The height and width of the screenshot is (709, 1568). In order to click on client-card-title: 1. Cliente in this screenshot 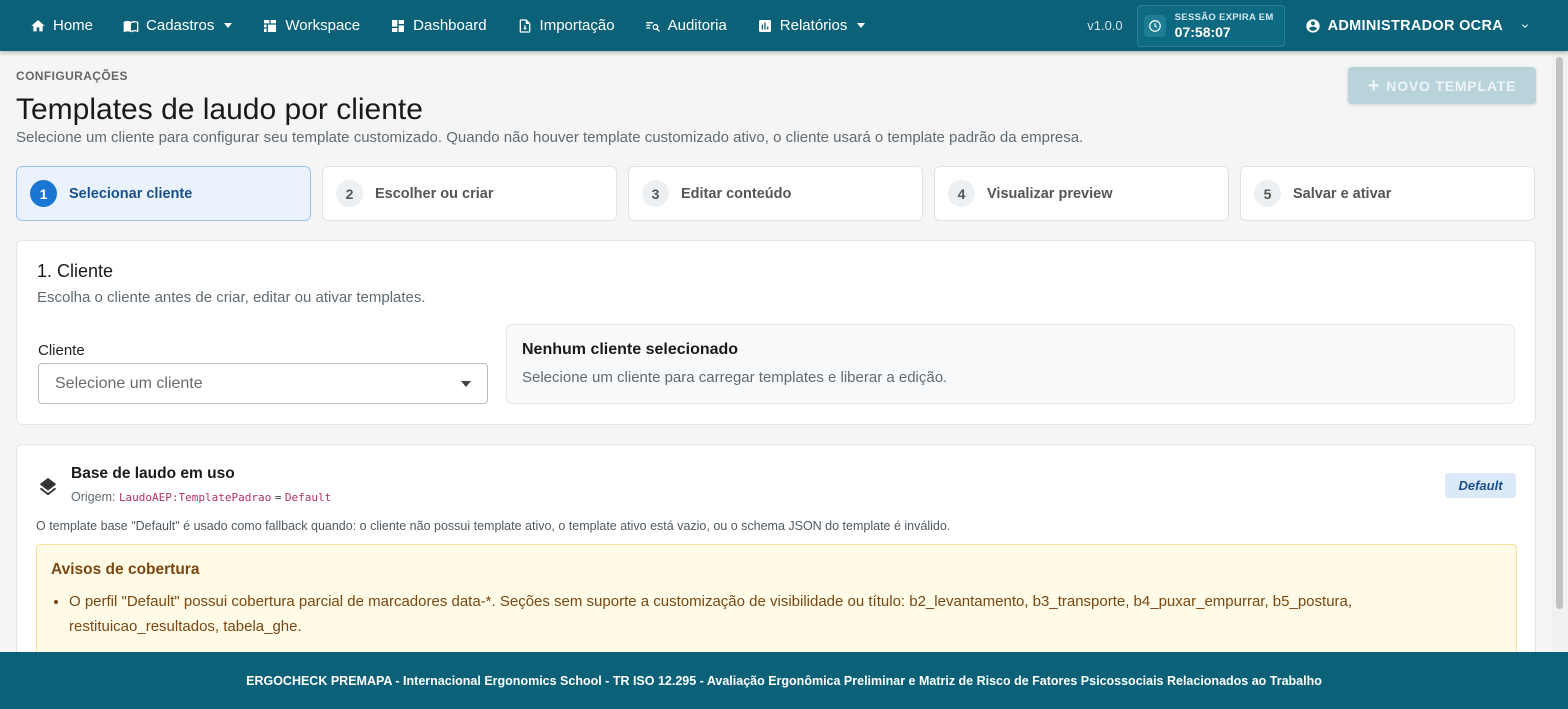, I will do `click(75, 271)`.